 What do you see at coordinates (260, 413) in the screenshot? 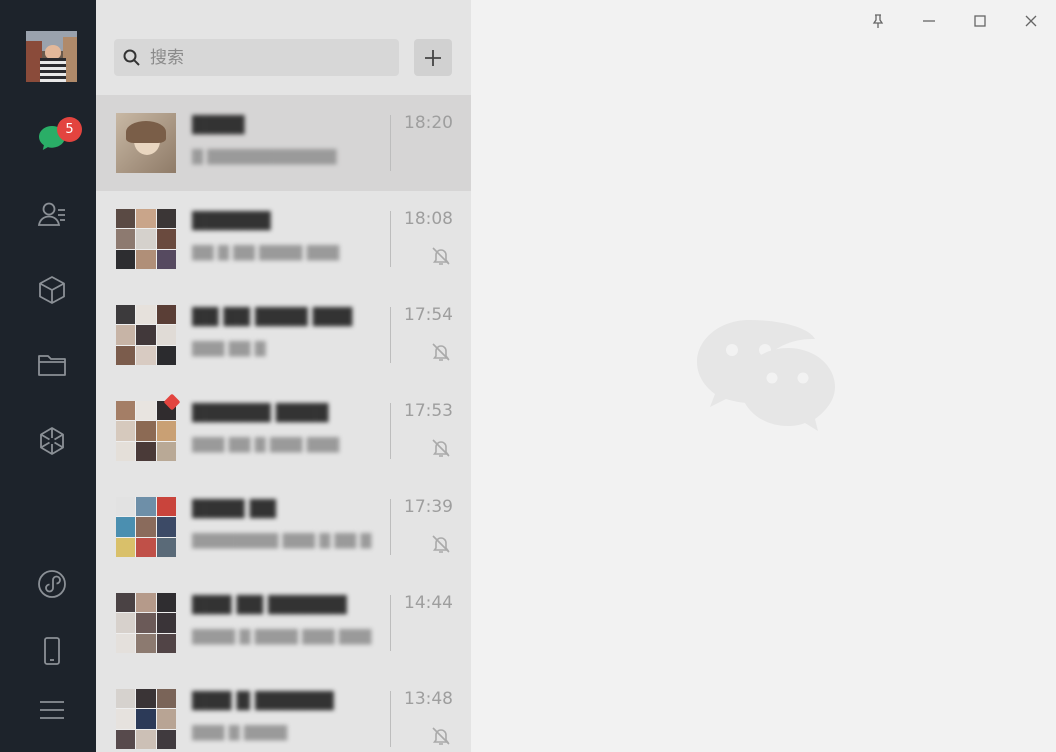
I see `chat-name: ██████ ████` at bounding box center [260, 413].